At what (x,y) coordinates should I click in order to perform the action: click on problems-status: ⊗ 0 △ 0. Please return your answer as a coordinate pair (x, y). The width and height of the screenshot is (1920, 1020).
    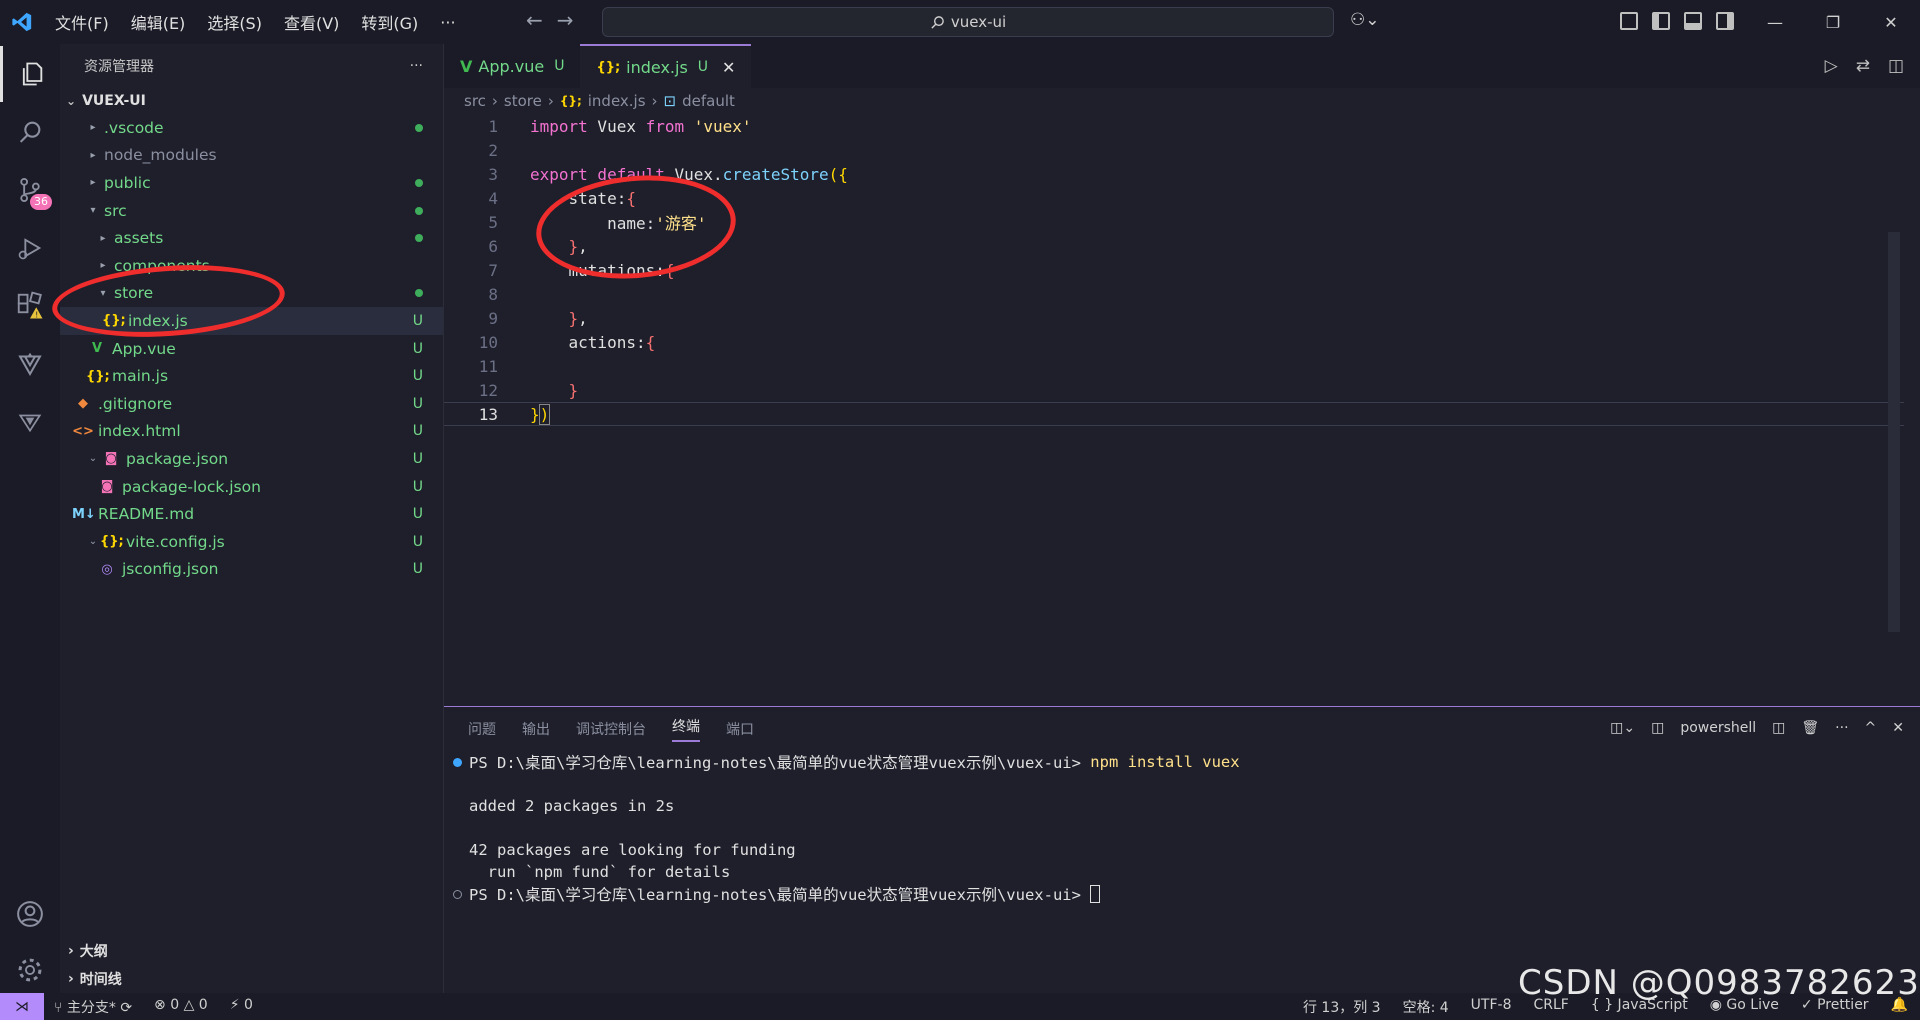
    Looking at the image, I should click on (181, 1007).